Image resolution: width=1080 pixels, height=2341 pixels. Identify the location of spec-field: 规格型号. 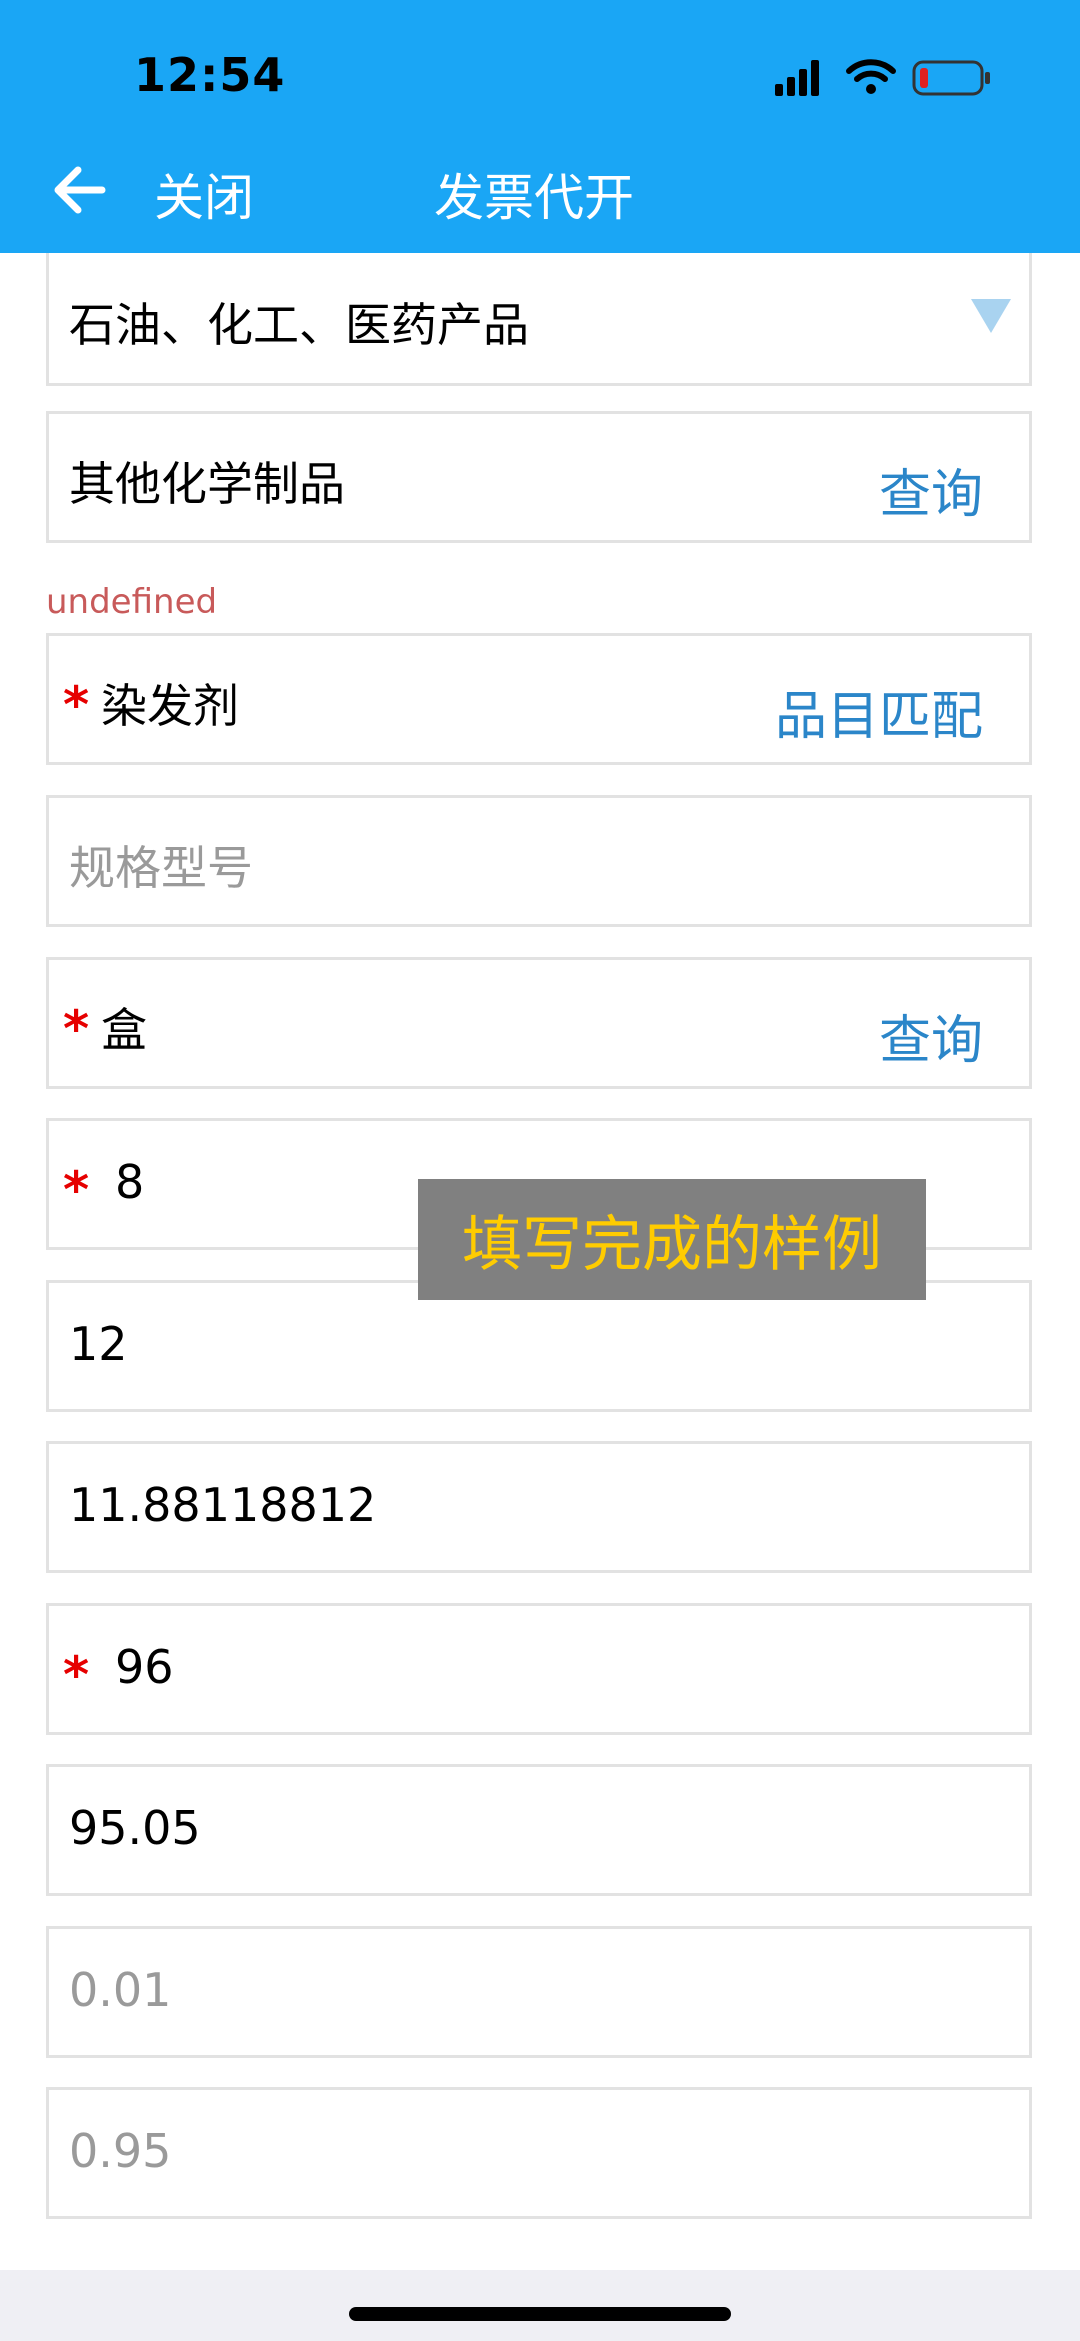
(539, 861).